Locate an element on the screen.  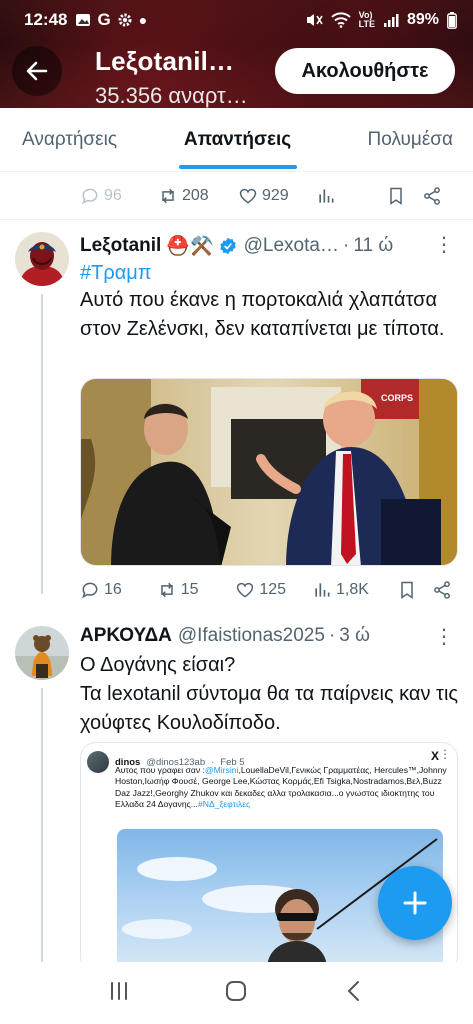
x-logo-icon: X is located at coordinates (434, 756).